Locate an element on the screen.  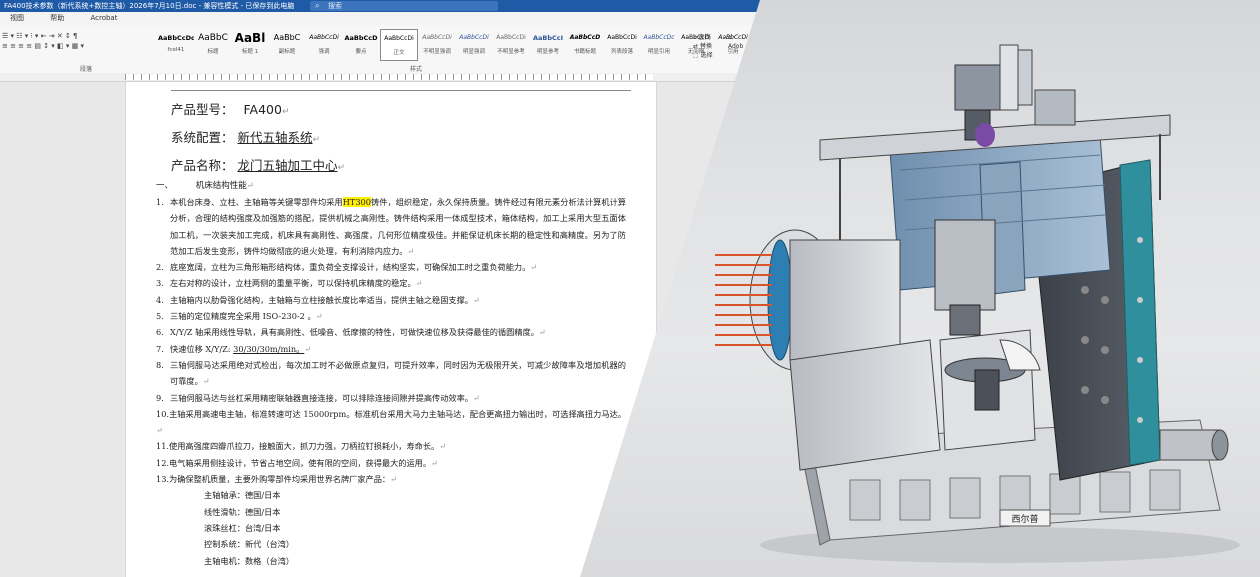
list-item: 3. 左右对称的设计，立柱两侧的重量平衡，可以保持机床精度的稳定。↵ is located at coordinates (391, 283).